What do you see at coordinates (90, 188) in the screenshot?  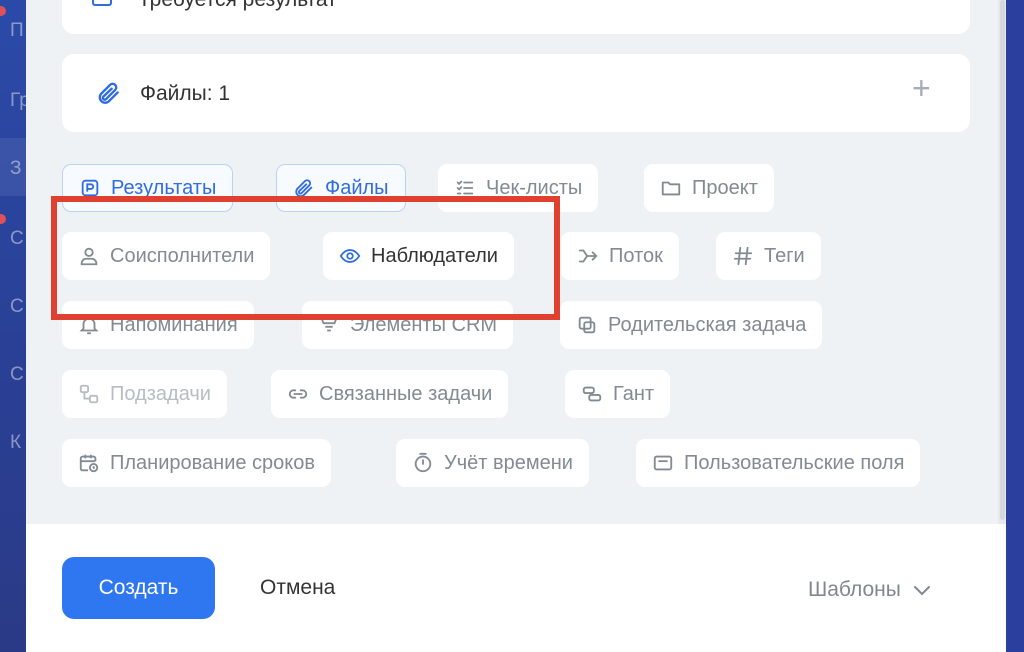 I see `results-icon` at bounding box center [90, 188].